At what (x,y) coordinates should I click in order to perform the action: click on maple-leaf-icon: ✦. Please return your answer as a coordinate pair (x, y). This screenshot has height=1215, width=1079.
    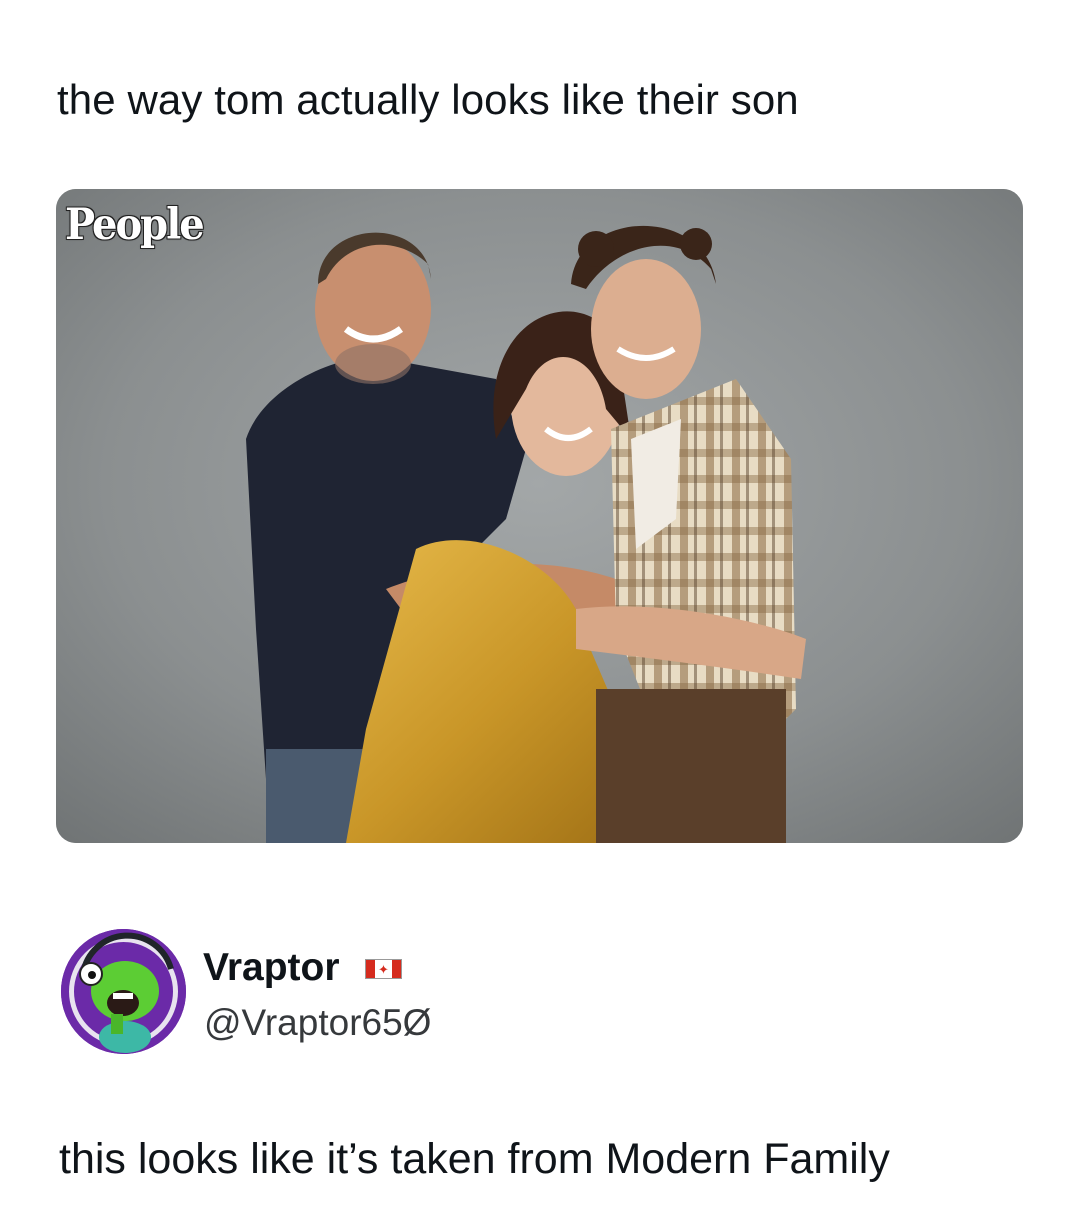
    Looking at the image, I should click on (383, 969).